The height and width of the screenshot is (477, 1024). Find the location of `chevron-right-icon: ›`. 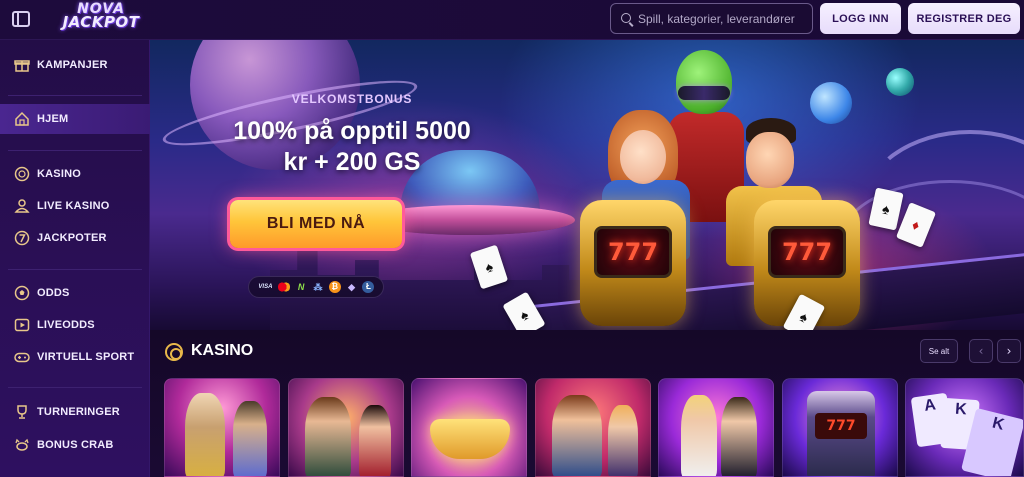

chevron-right-icon: › is located at coordinates (1009, 351).